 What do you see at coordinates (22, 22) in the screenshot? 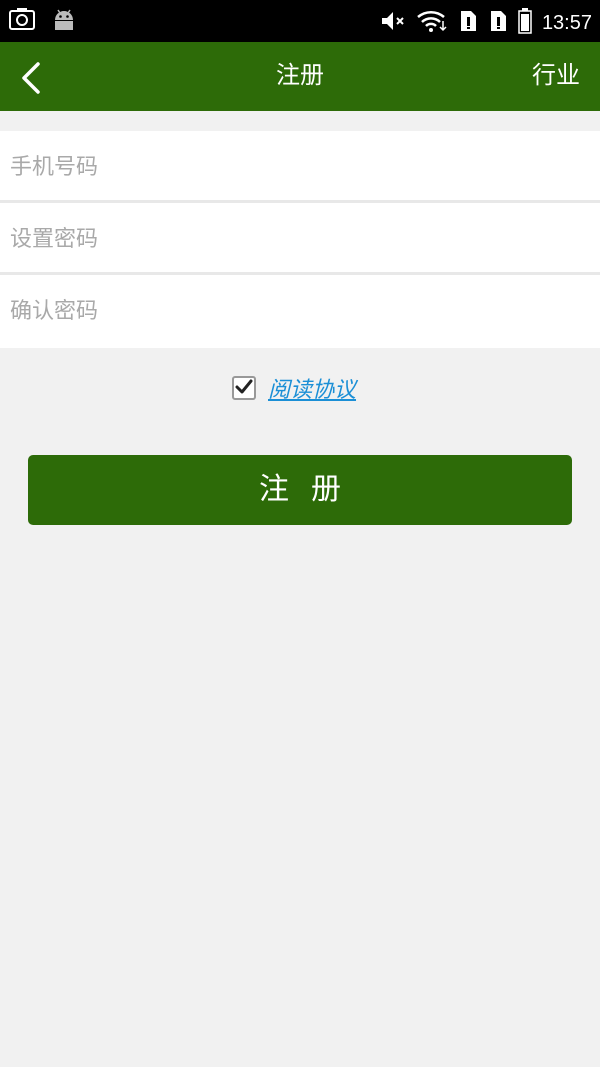
I see `screenshot-icon` at bounding box center [22, 22].